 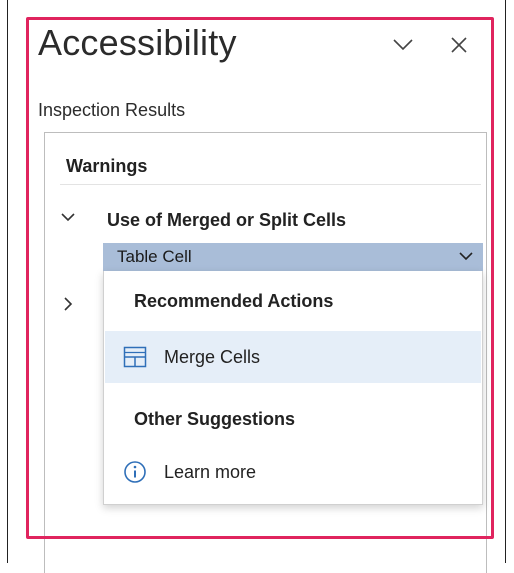 I want to click on info-icon, so click(x=135, y=472).